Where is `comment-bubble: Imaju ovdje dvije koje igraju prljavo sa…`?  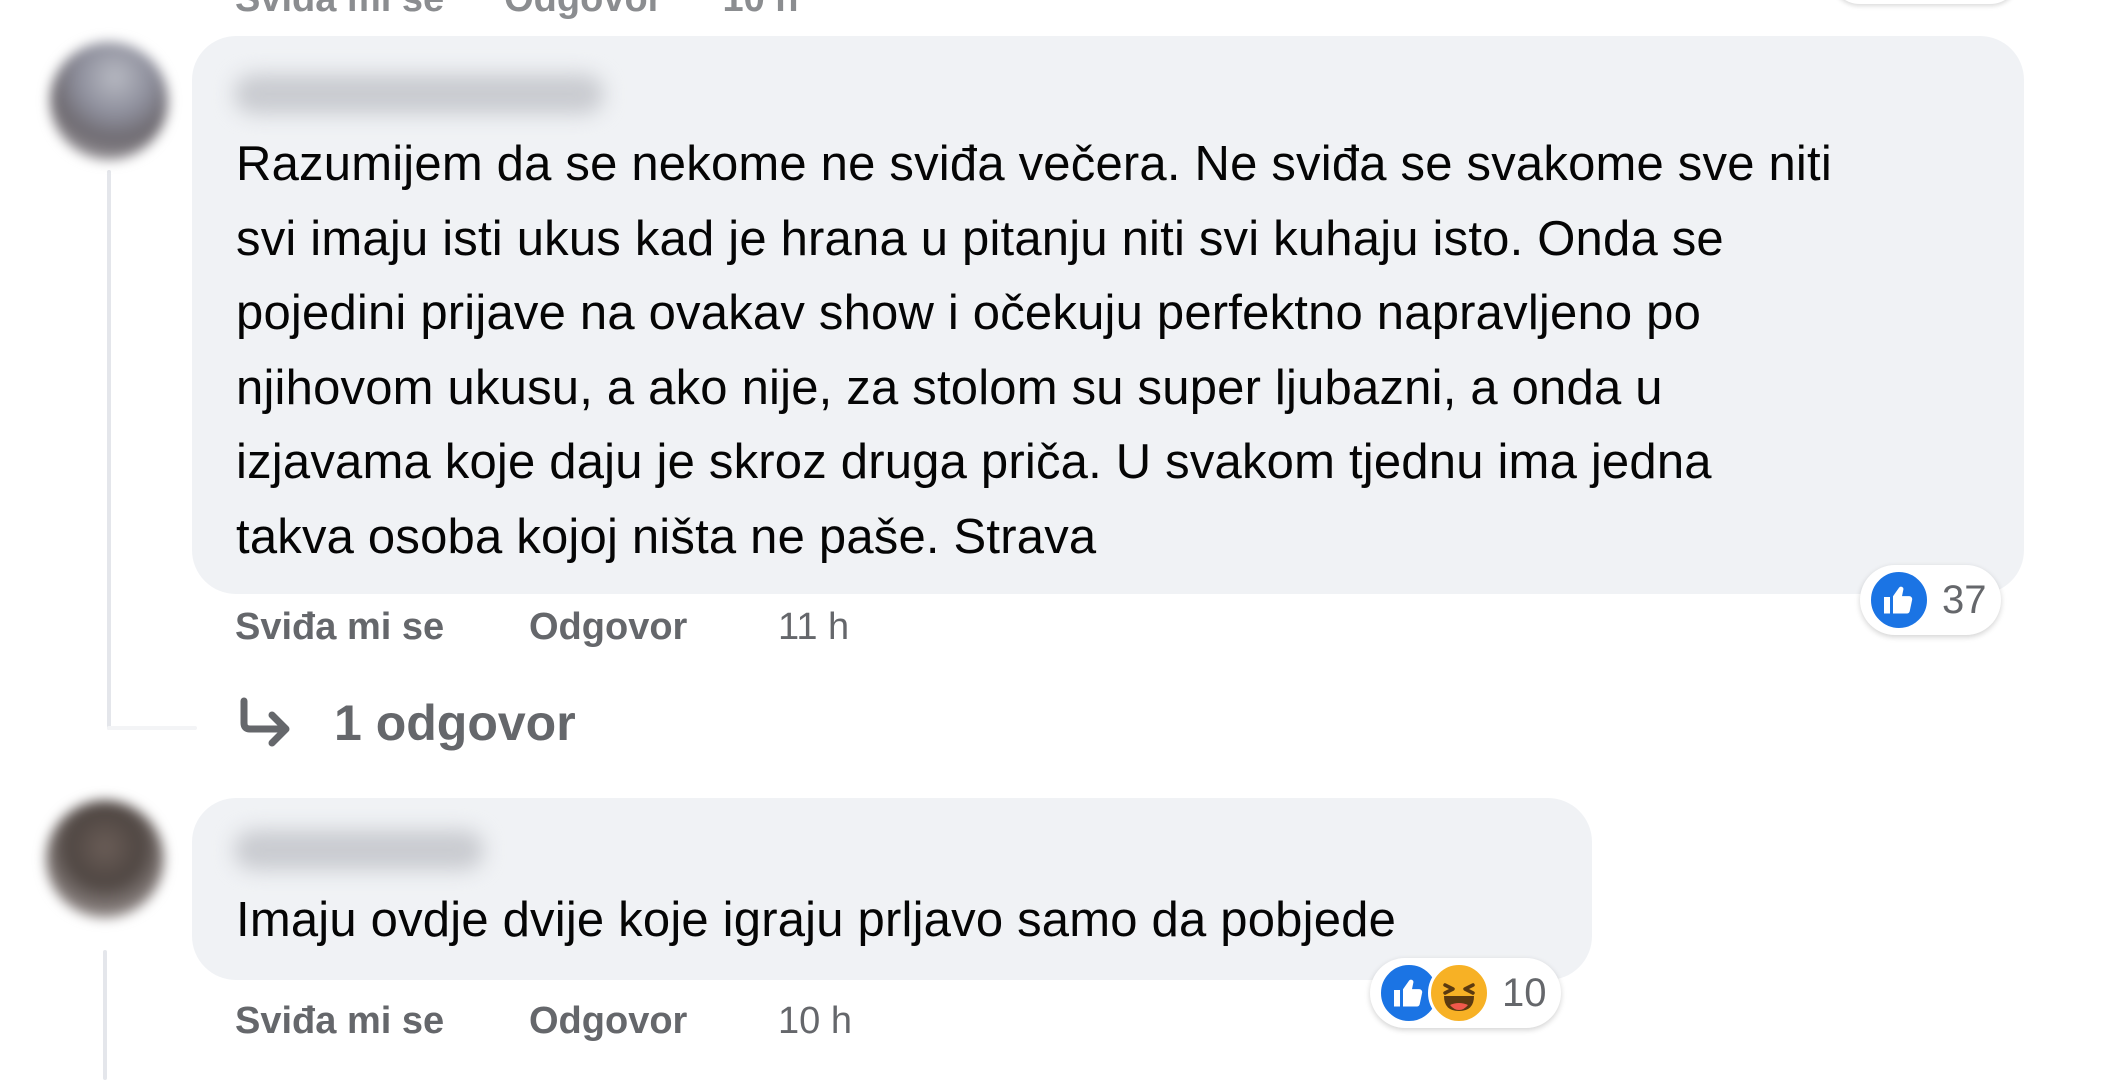
comment-bubble: Imaju ovdje dvije koje igraju prljavo sa… is located at coordinates (892, 889).